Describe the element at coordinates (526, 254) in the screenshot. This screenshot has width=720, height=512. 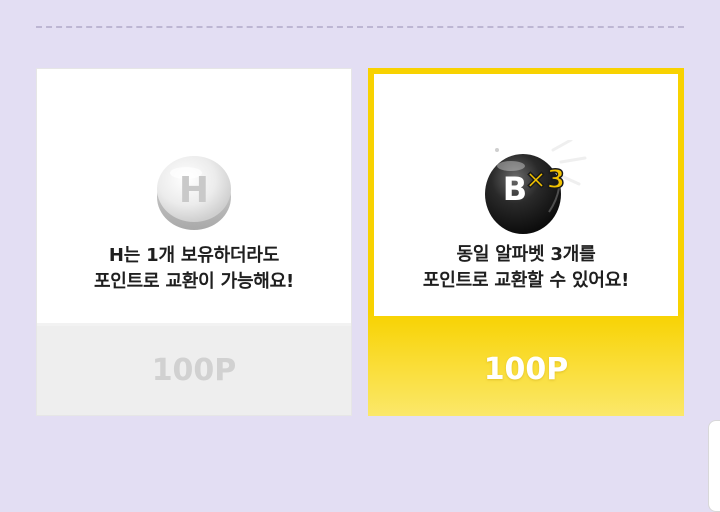
I see `description-line-1: 동일 알파벳 3개를` at that location.